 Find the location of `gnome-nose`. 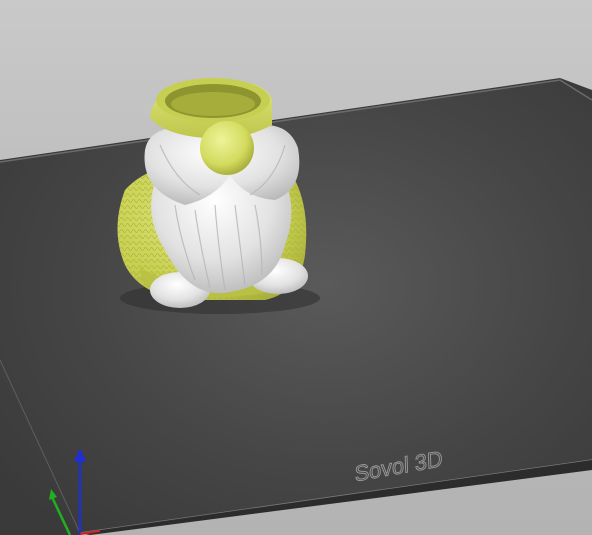

gnome-nose is located at coordinates (227, 148).